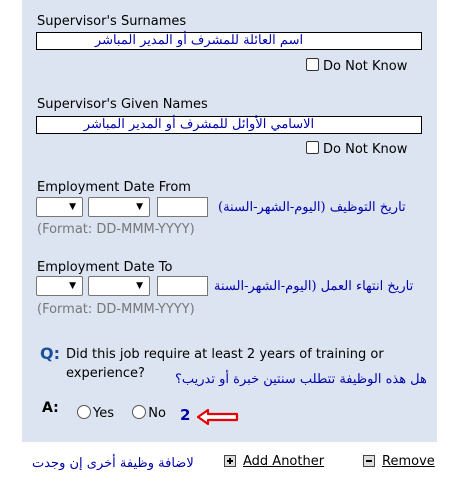 This screenshot has height=484, width=457. I want to click on supervisor-given-names-label: Supervisor's Given Names, so click(122, 104).